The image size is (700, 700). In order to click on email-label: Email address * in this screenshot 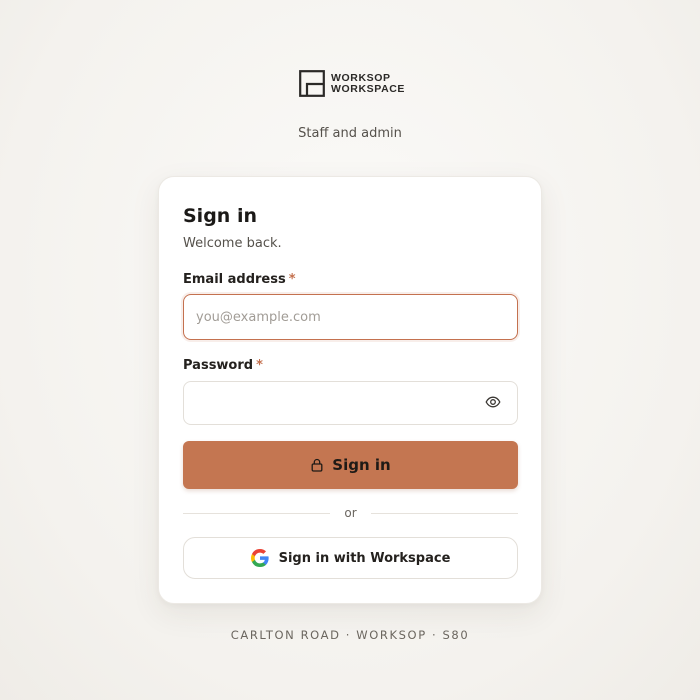, I will do `click(239, 279)`.